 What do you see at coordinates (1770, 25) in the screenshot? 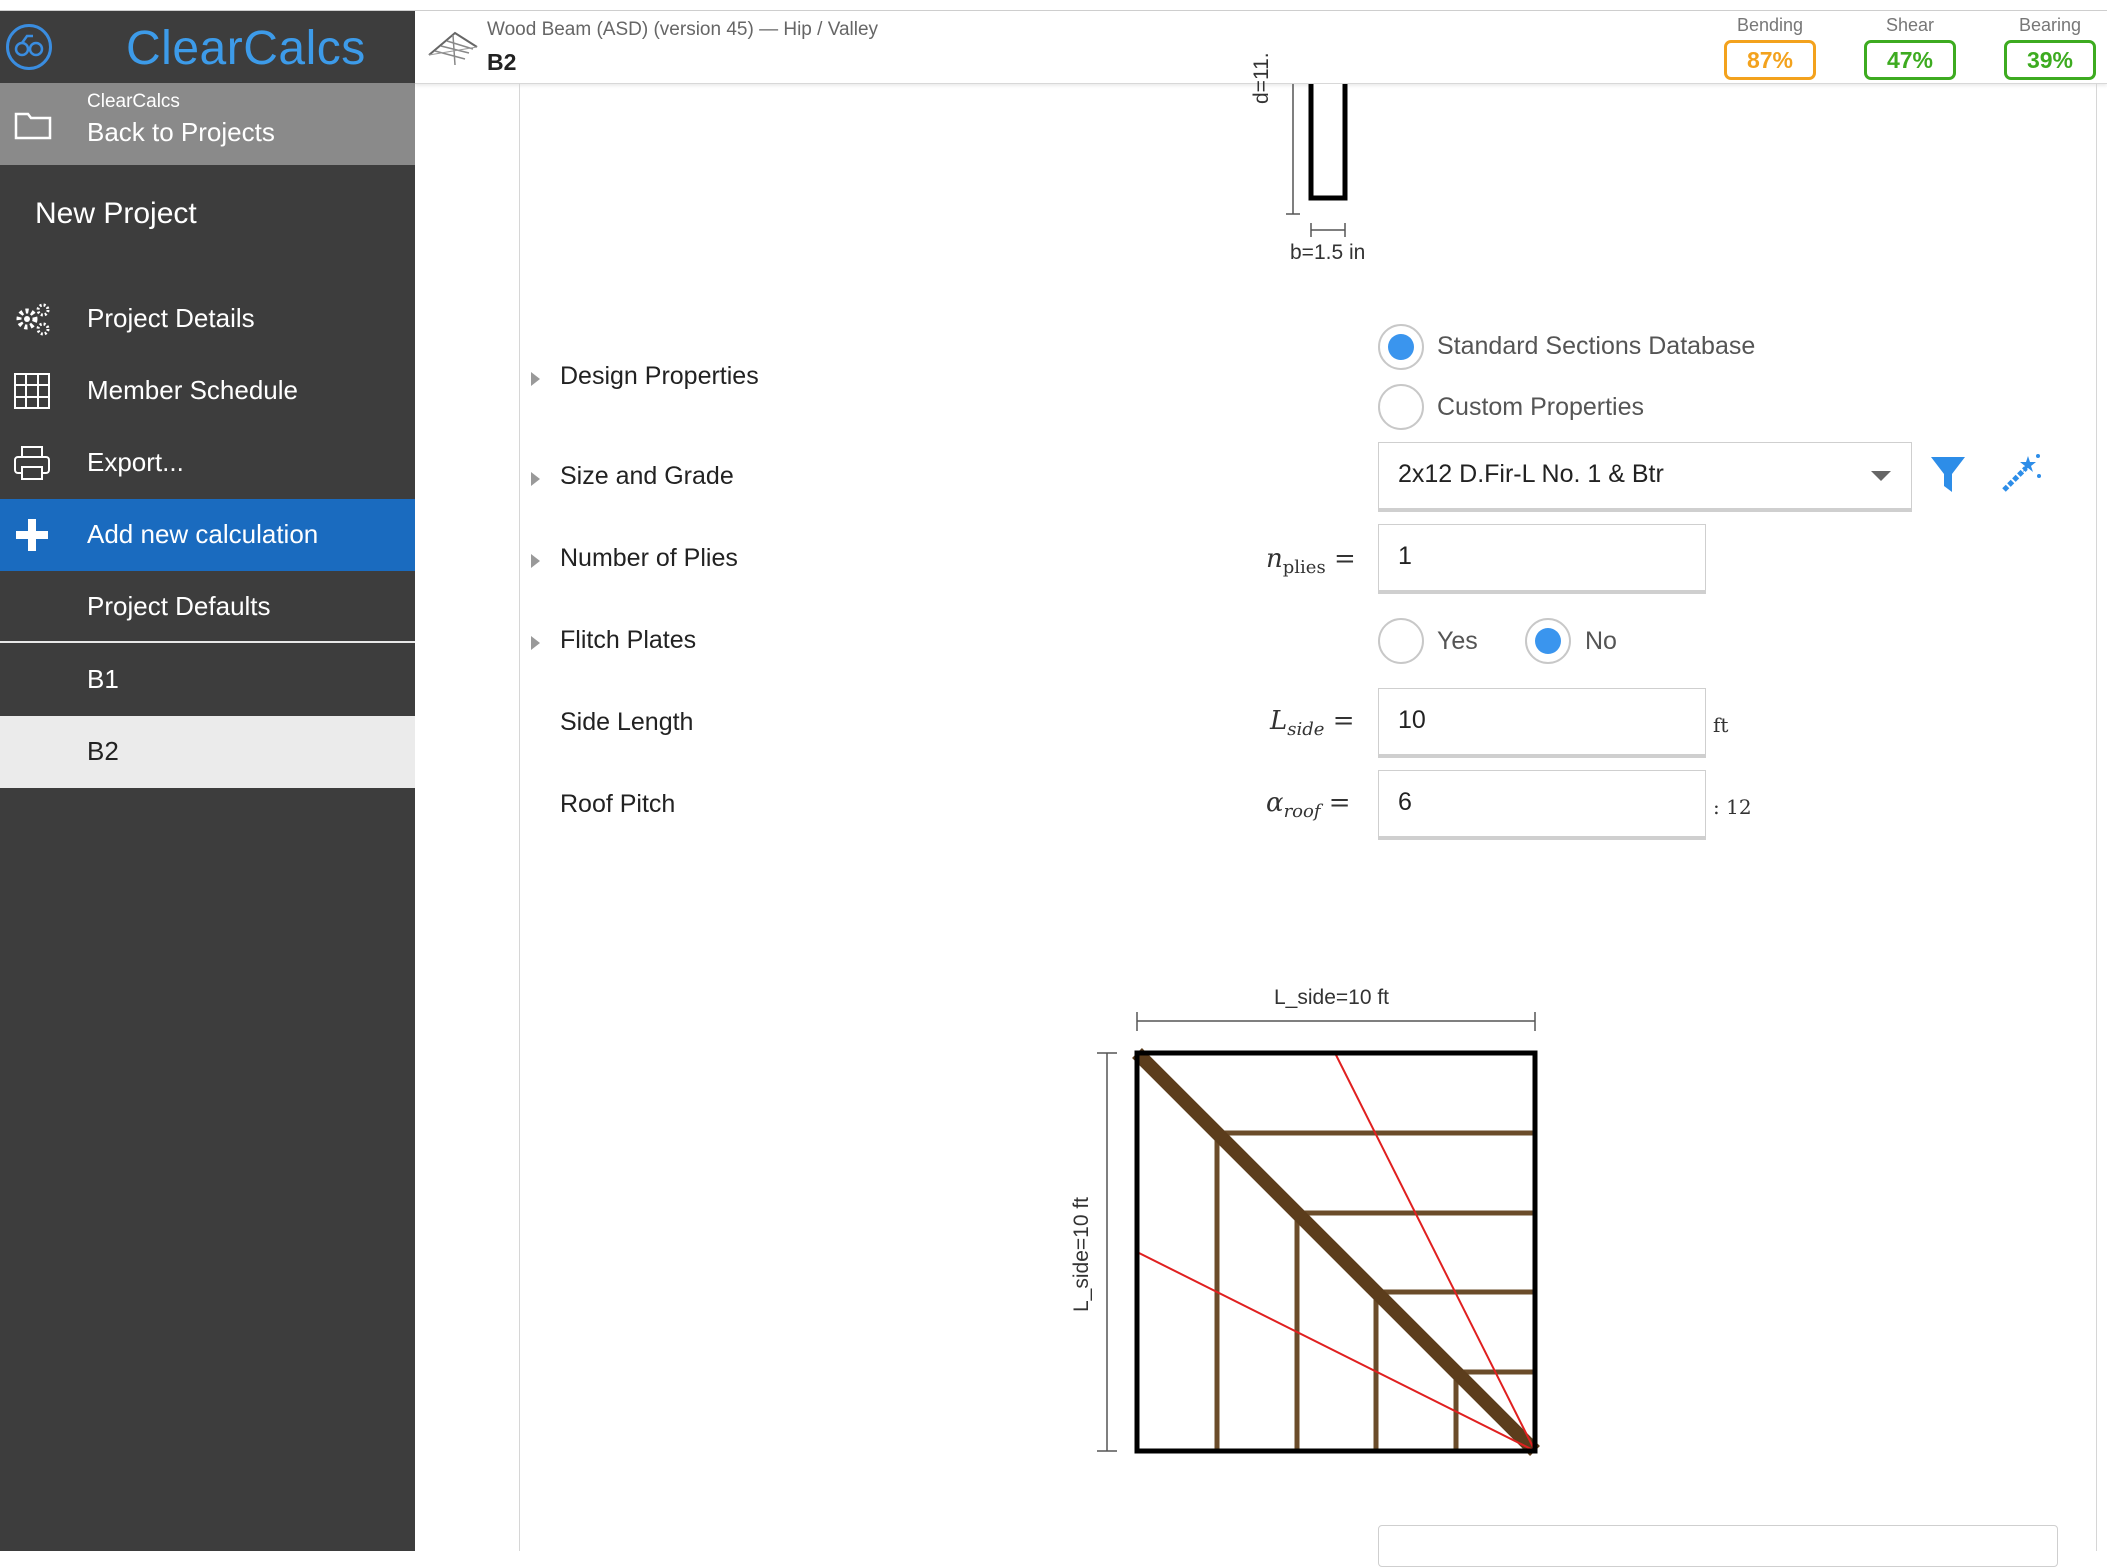
I see `badge-label: Bending` at bounding box center [1770, 25].